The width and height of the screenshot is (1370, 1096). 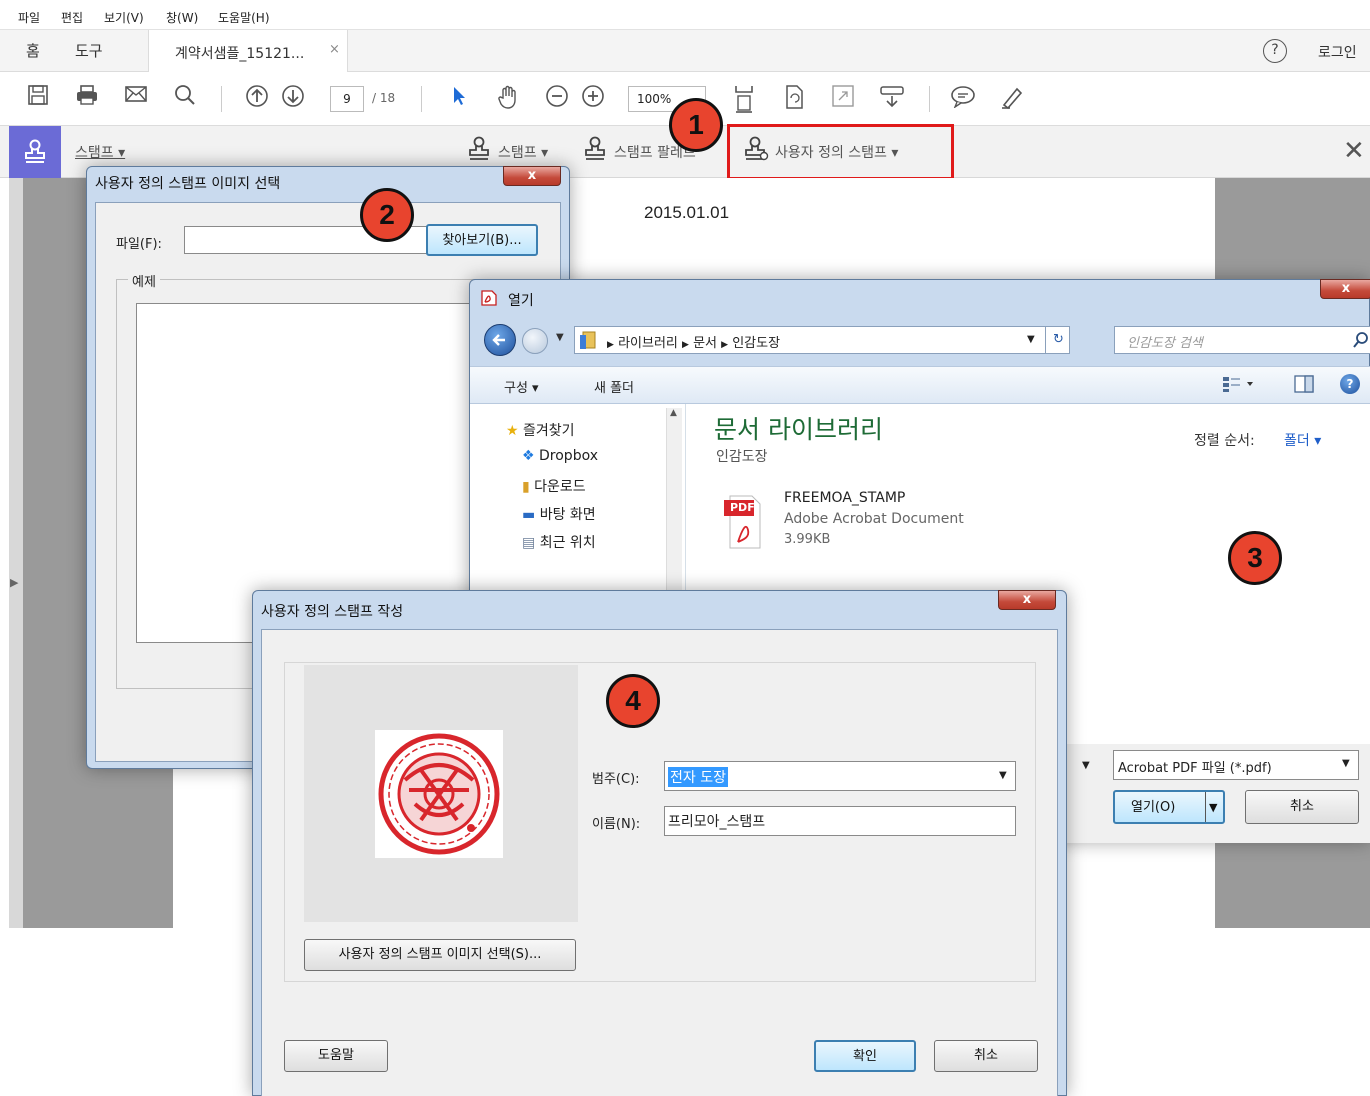 What do you see at coordinates (33, 51) in the screenshot?
I see `tab-home: 홈` at bounding box center [33, 51].